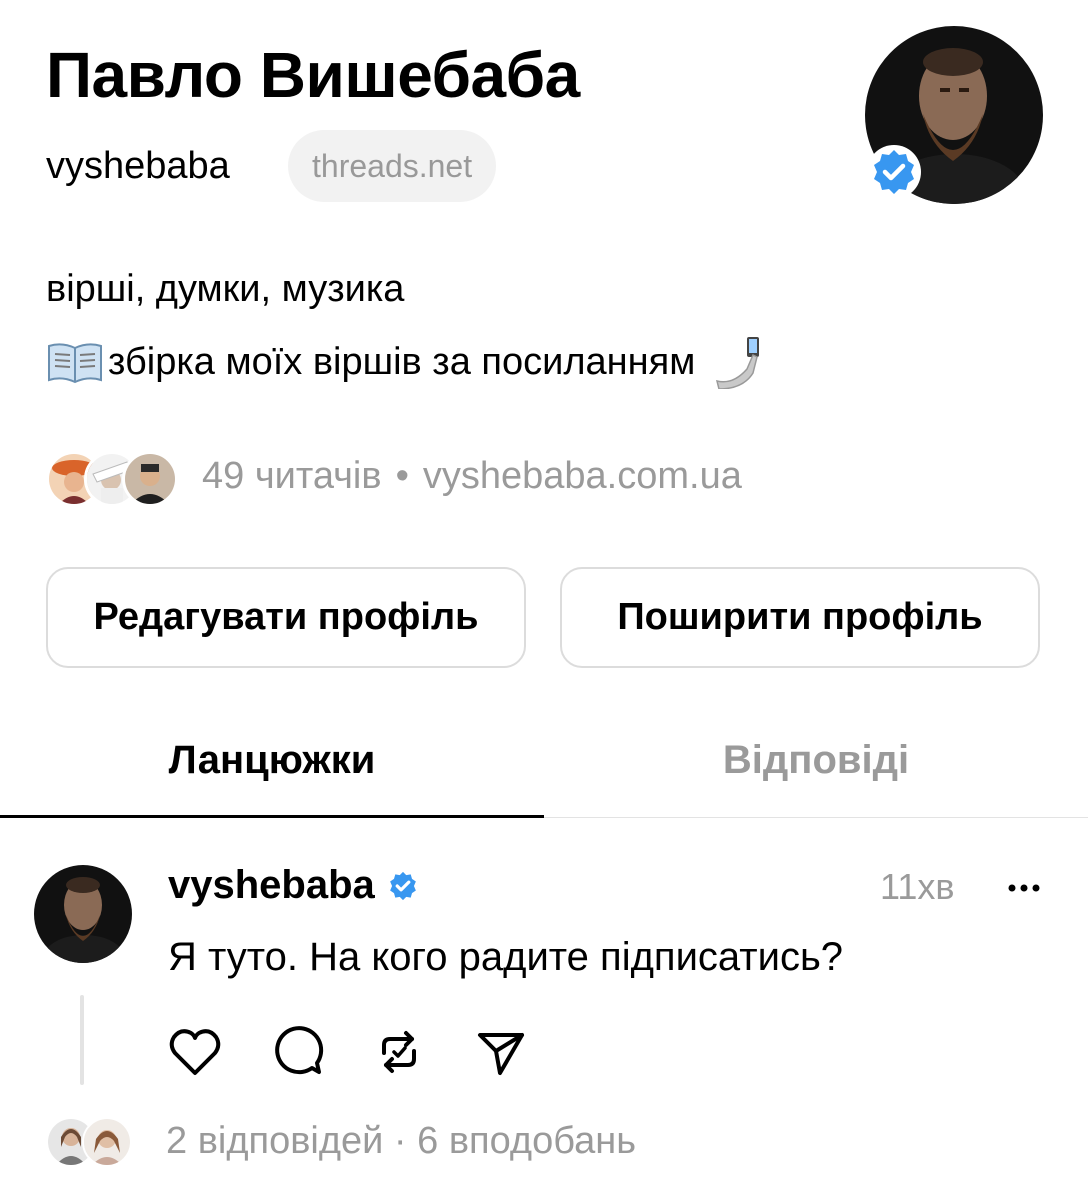  Describe the element at coordinates (150, 479) in the screenshot. I see `follower-avatar` at that location.